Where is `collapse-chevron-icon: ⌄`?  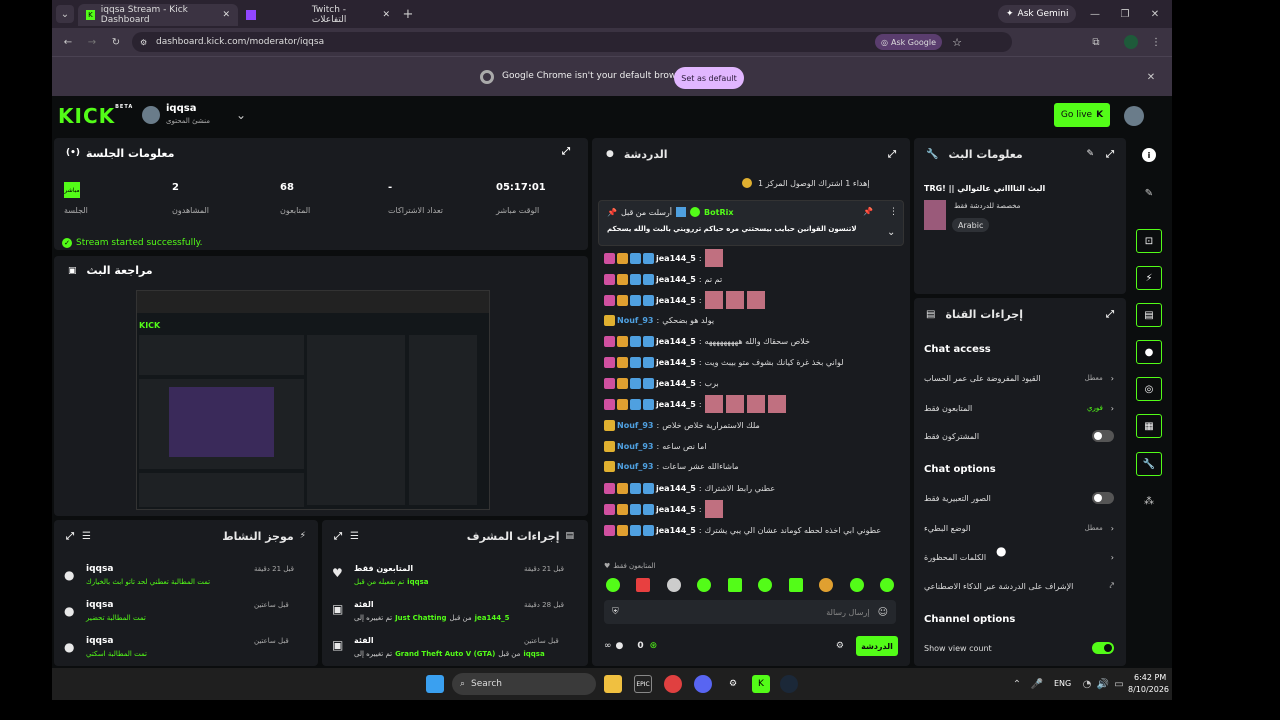 collapse-chevron-icon: ⌄ is located at coordinates (891, 232).